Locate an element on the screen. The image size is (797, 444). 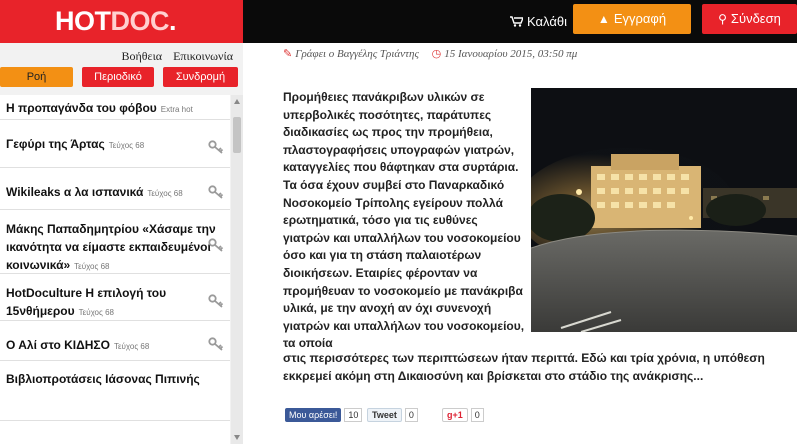
feed-list-item: Η προπαγάνδα του φόβου Extra hot is located at coordinates (115, 107).